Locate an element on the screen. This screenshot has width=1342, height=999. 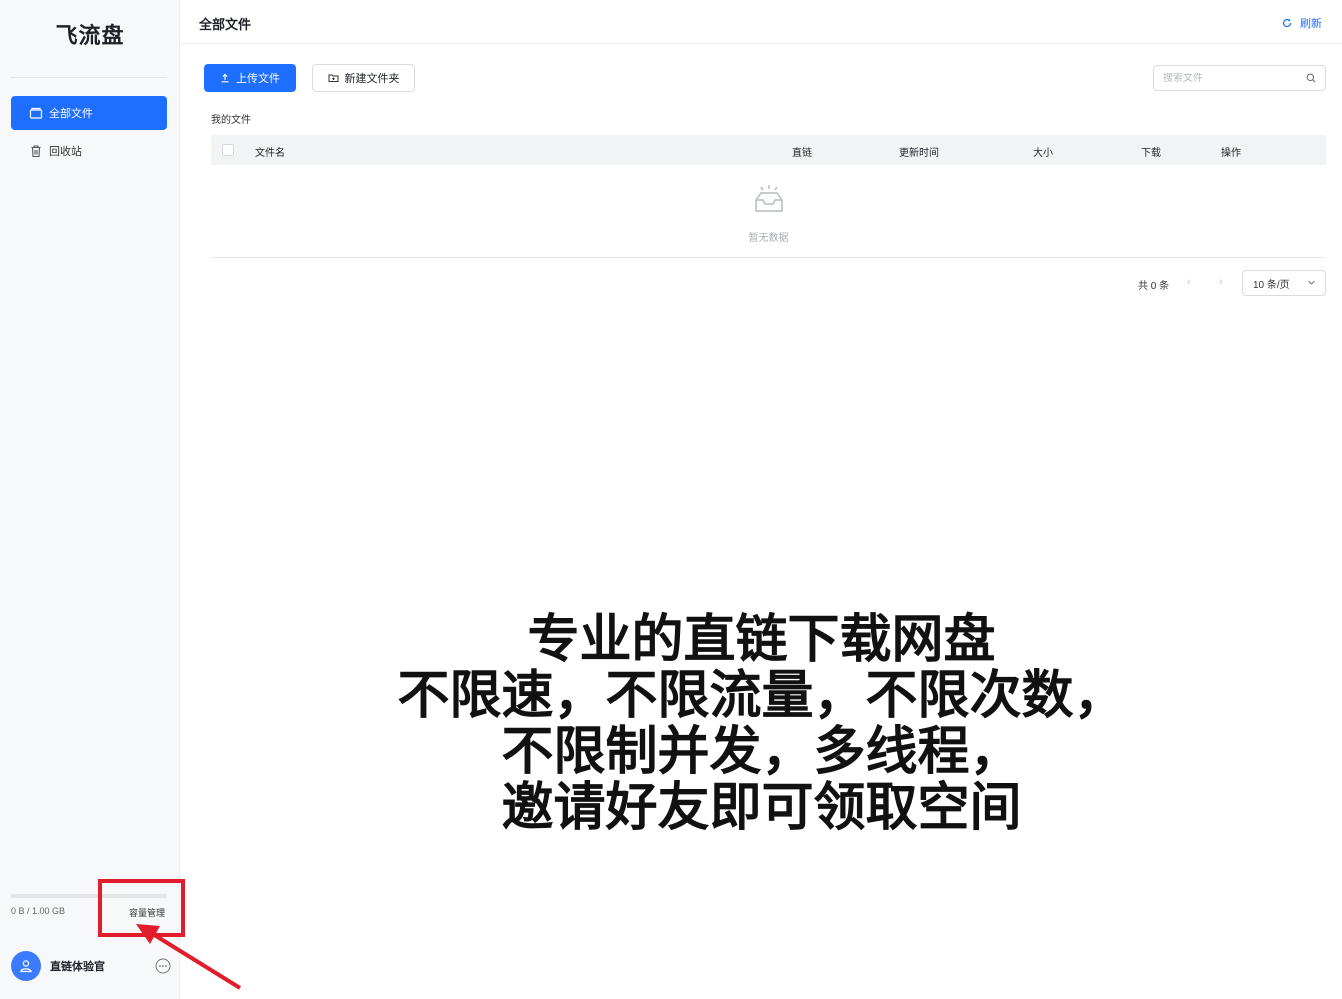
page-size-value: 10 条/页 is located at coordinates (1271, 285).